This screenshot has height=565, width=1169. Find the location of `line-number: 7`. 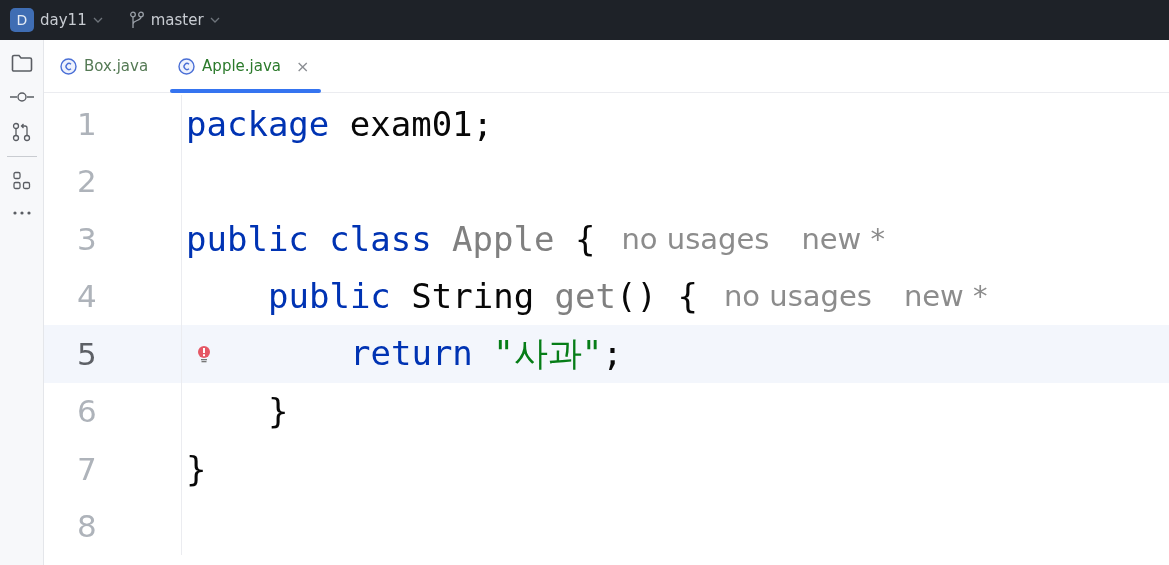

line-number: 7 is located at coordinates (113, 469).